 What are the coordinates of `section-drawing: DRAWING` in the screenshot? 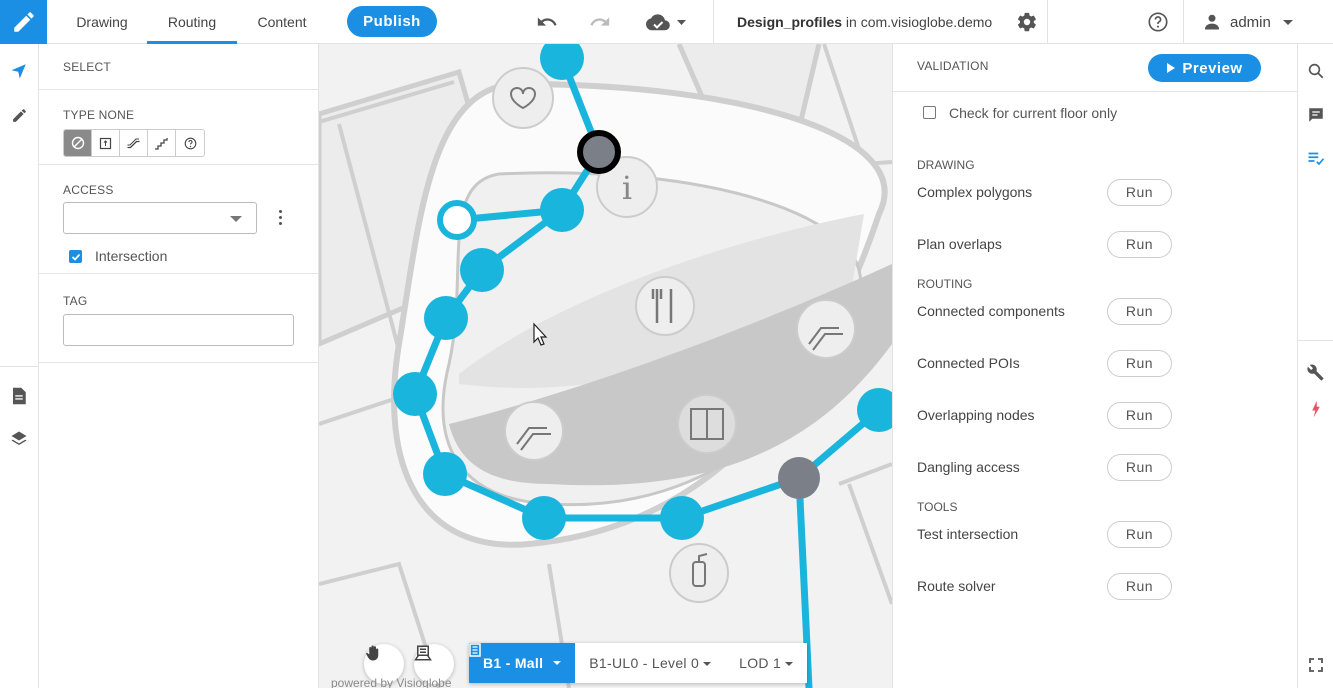 It's located at (946, 165).